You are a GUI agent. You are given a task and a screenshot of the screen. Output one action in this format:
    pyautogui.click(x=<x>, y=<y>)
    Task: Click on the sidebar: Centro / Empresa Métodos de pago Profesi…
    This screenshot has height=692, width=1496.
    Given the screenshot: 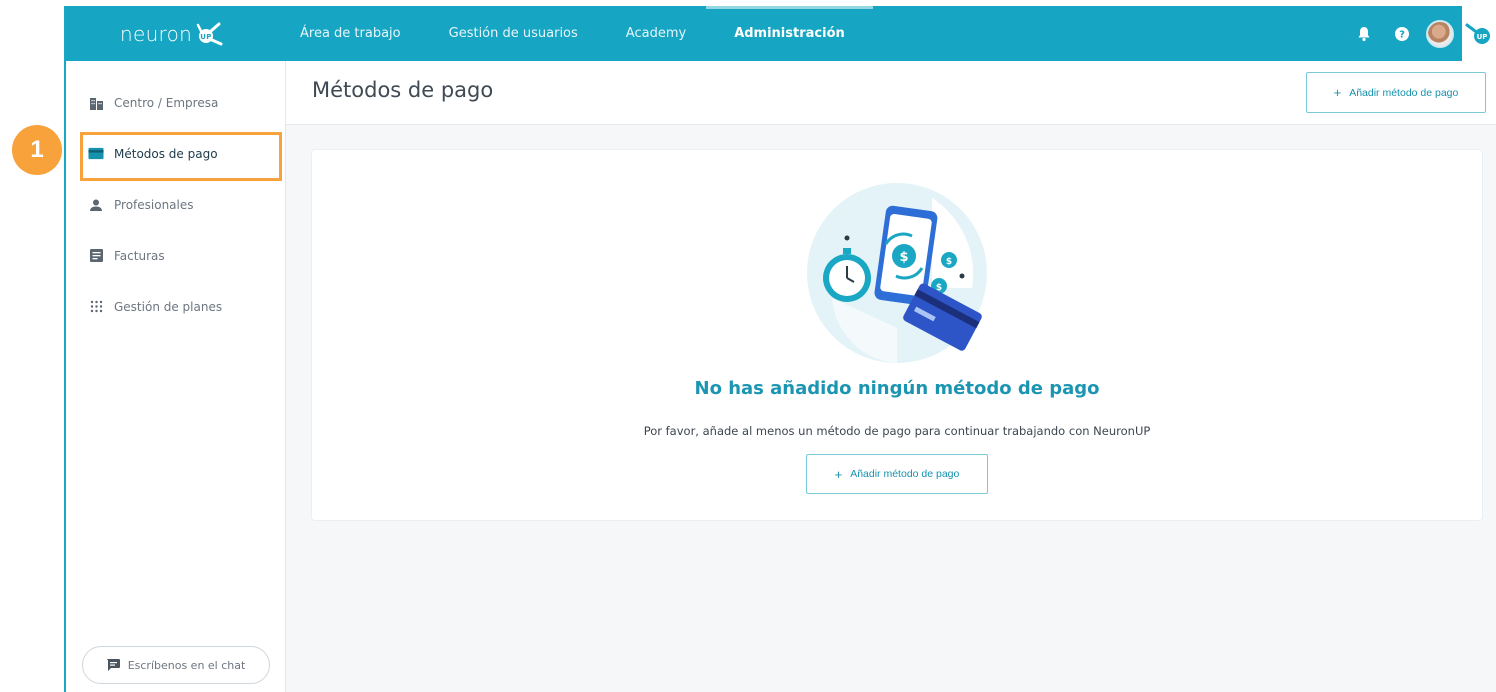 What is the action you would take?
    pyautogui.click(x=176, y=376)
    